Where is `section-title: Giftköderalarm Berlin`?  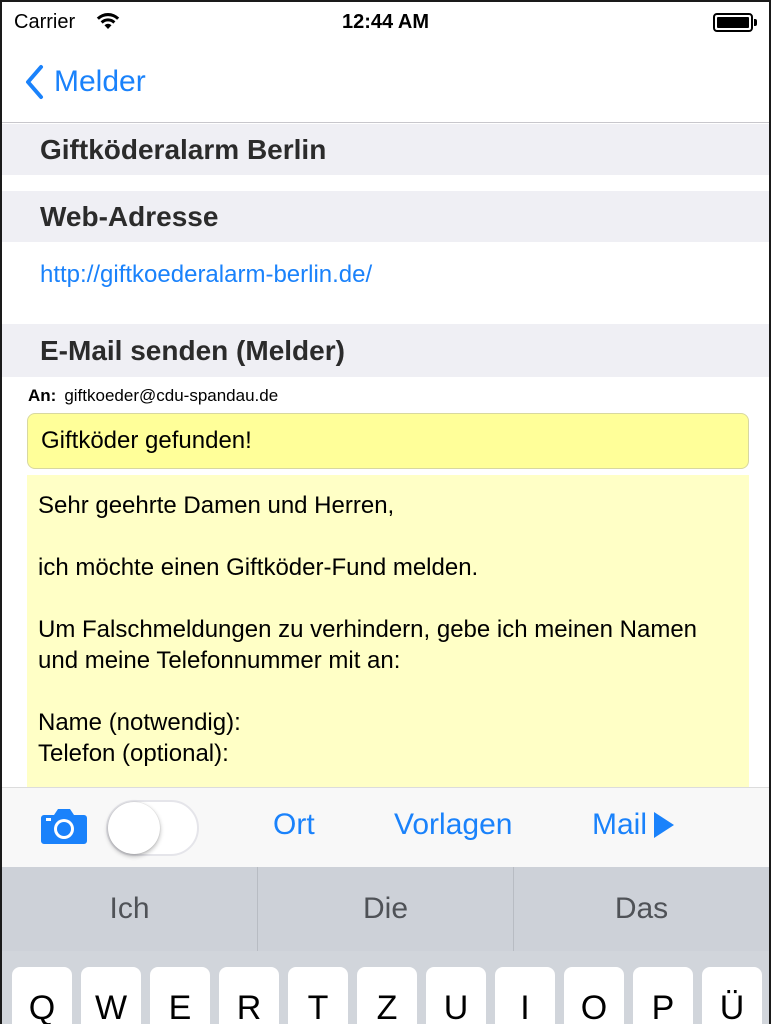 section-title: Giftköderalarm Berlin is located at coordinates (385, 149).